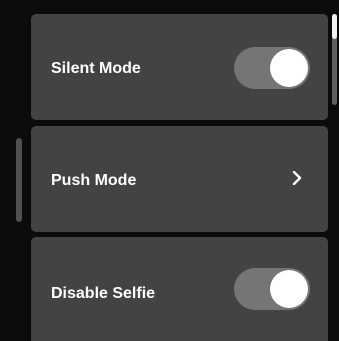 This screenshot has height=341, width=339. Describe the element at coordinates (103, 293) in the screenshot. I see `setting-label-disable-selfie: Disable Selfie` at that location.